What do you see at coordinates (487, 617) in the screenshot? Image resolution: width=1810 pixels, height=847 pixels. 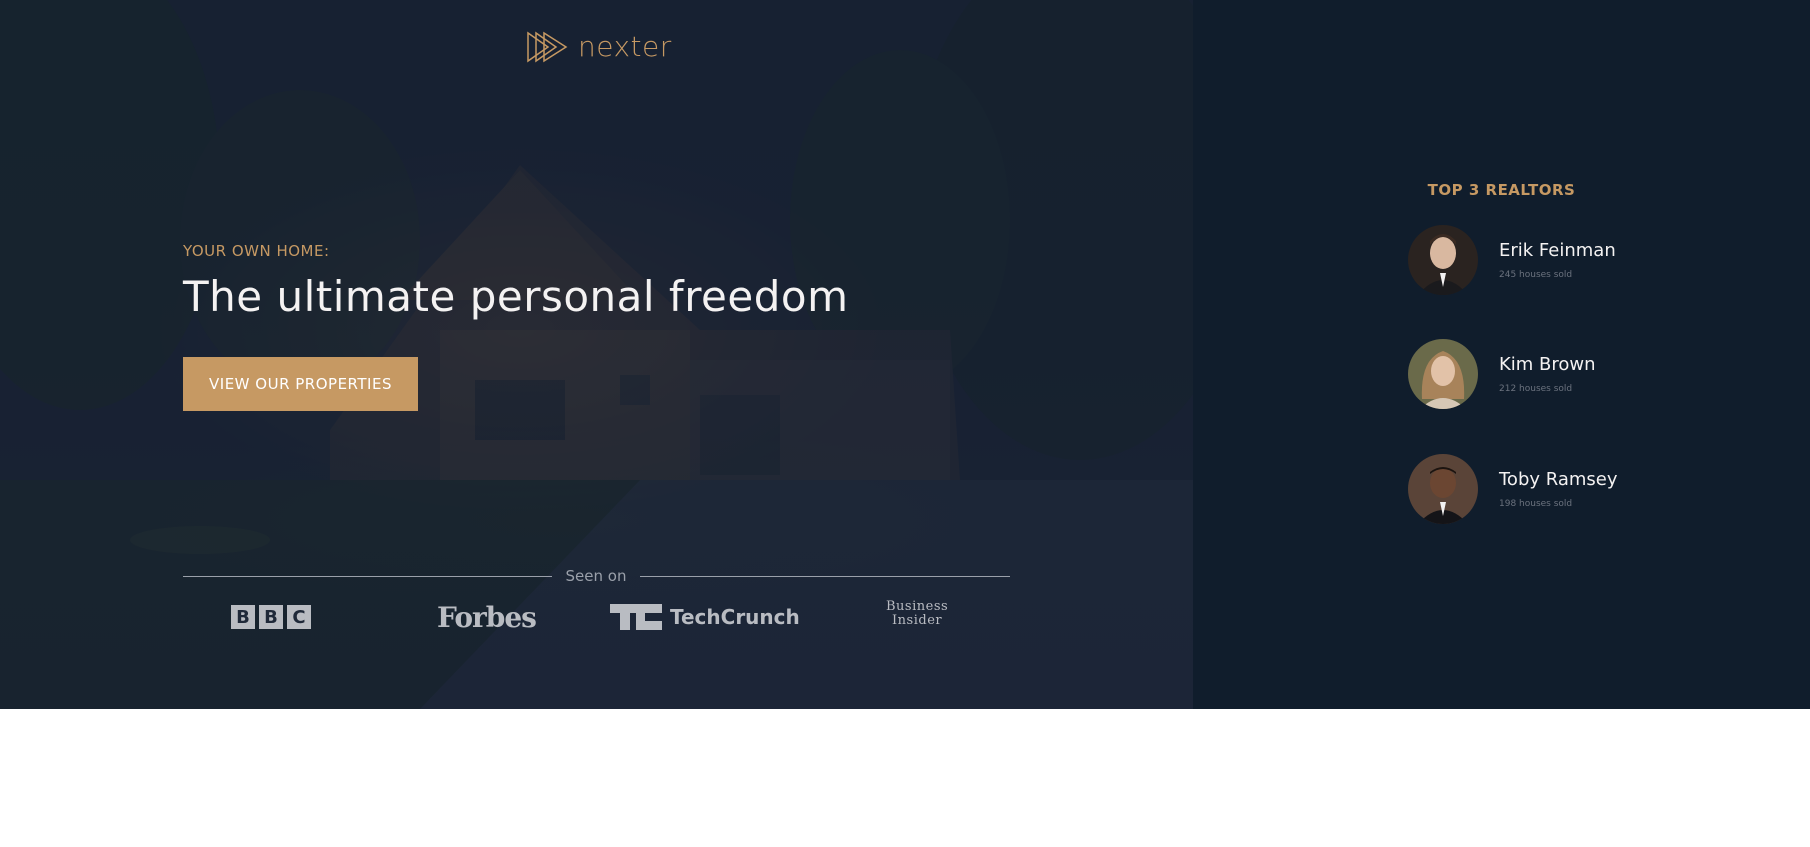 I see `forbes-logo: Forbes` at bounding box center [487, 617].